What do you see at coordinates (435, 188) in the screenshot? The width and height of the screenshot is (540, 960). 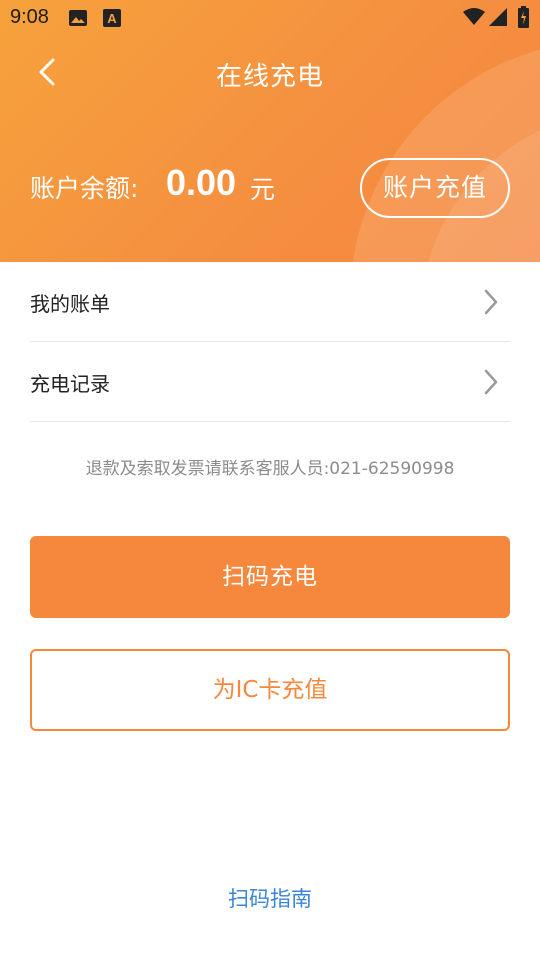 I see `account-recharge-button: 账户充值` at bounding box center [435, 188].